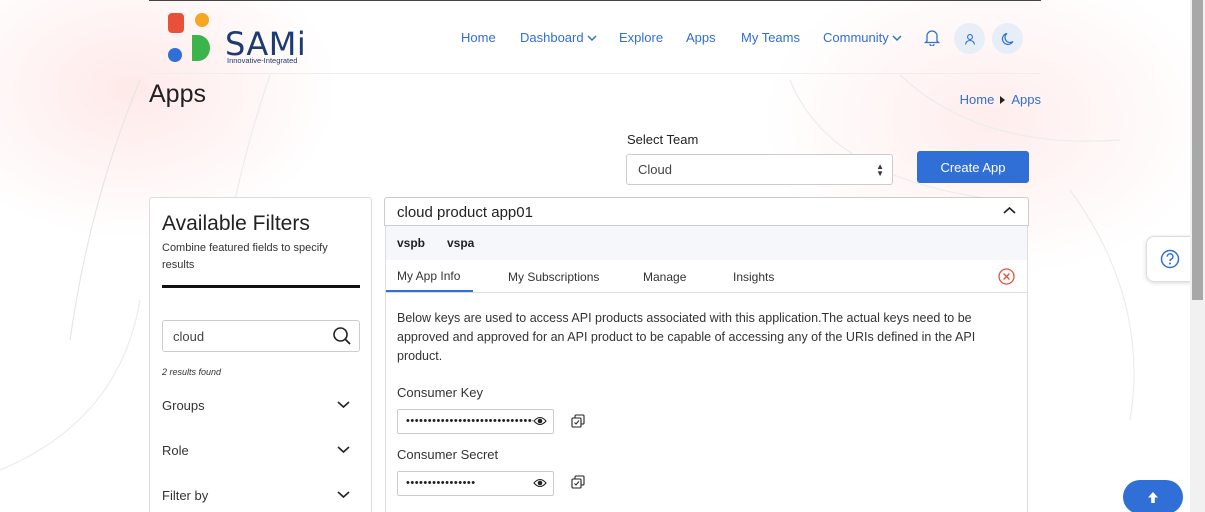 Image resolution: width=1205 pixels, height=512 pixels. I want to click on facet-groups-label: Groups, so click(183, 405).